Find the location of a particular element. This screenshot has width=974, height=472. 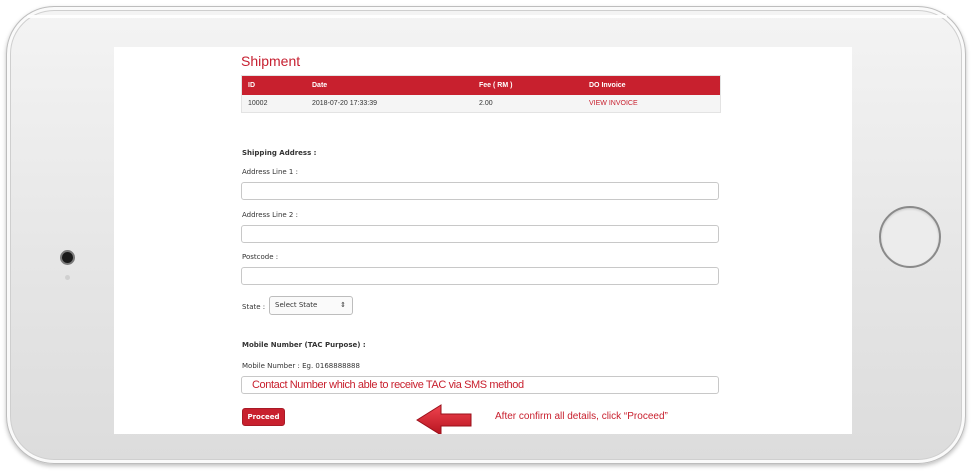

col-invoice: DO Invoice is located at coordinates (607, 85).